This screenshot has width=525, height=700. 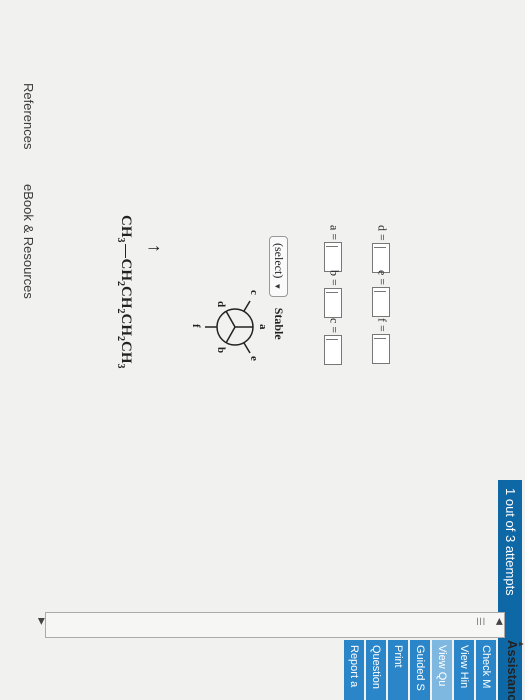 I want to click on input-d, so click(x=381, y=257).